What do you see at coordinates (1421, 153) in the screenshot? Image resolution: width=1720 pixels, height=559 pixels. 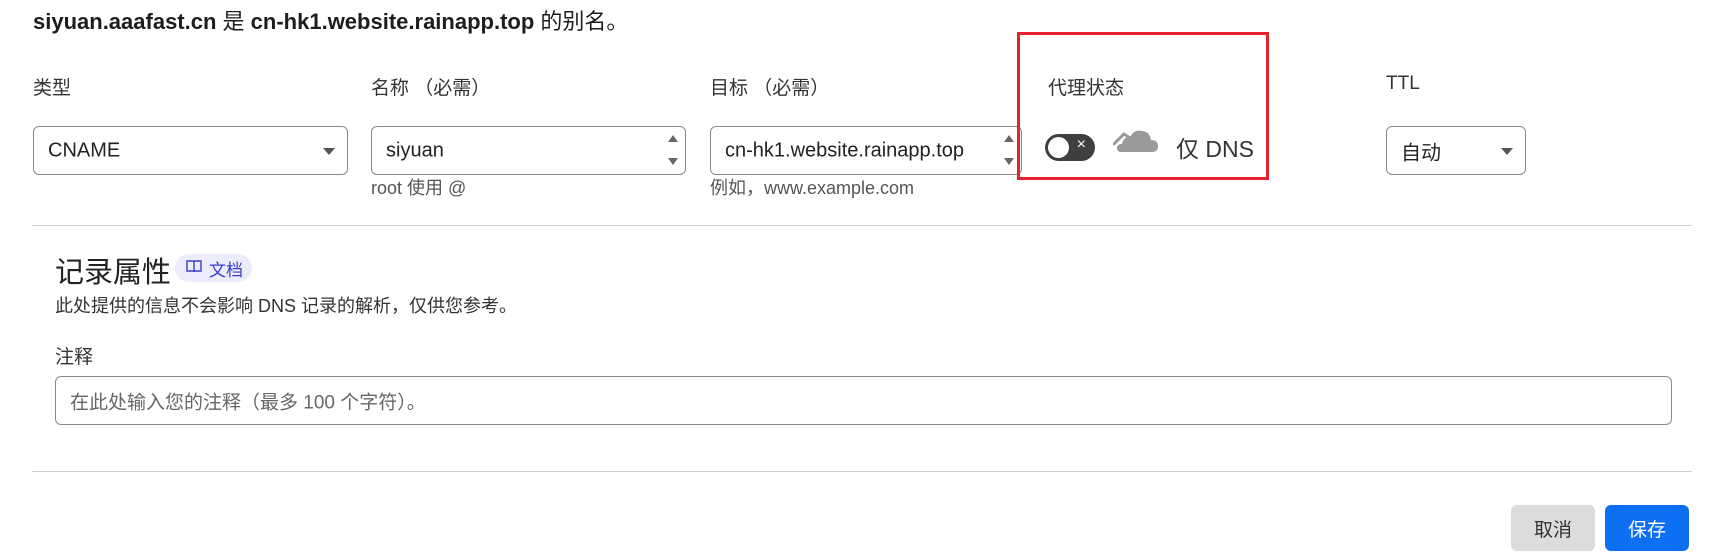 I see `ttl-select-value: 自动` at bounding box center [1421, 153].